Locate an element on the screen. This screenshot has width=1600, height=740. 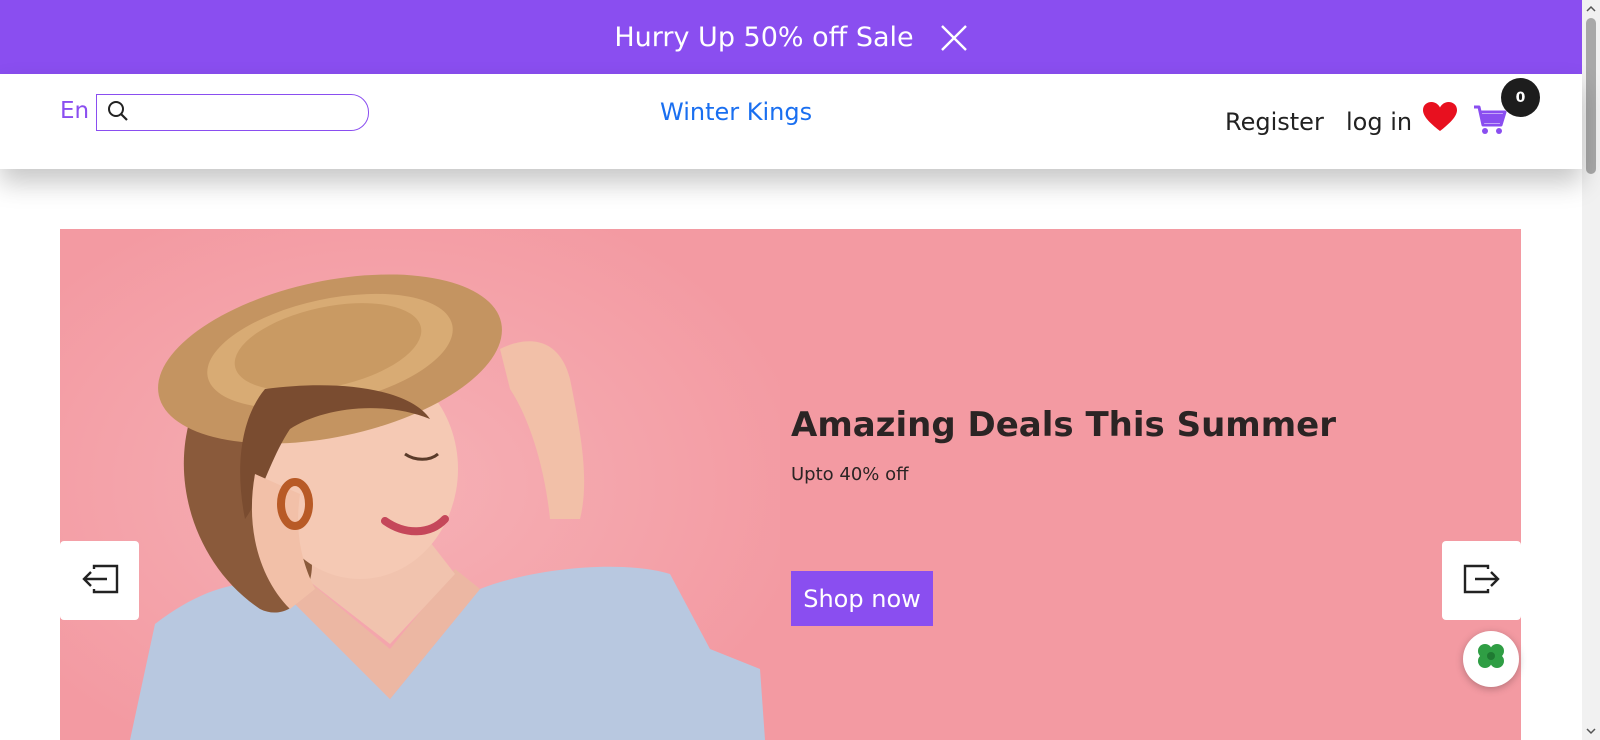
sign-in-arrow-icon is located at coordinates (100, 581).